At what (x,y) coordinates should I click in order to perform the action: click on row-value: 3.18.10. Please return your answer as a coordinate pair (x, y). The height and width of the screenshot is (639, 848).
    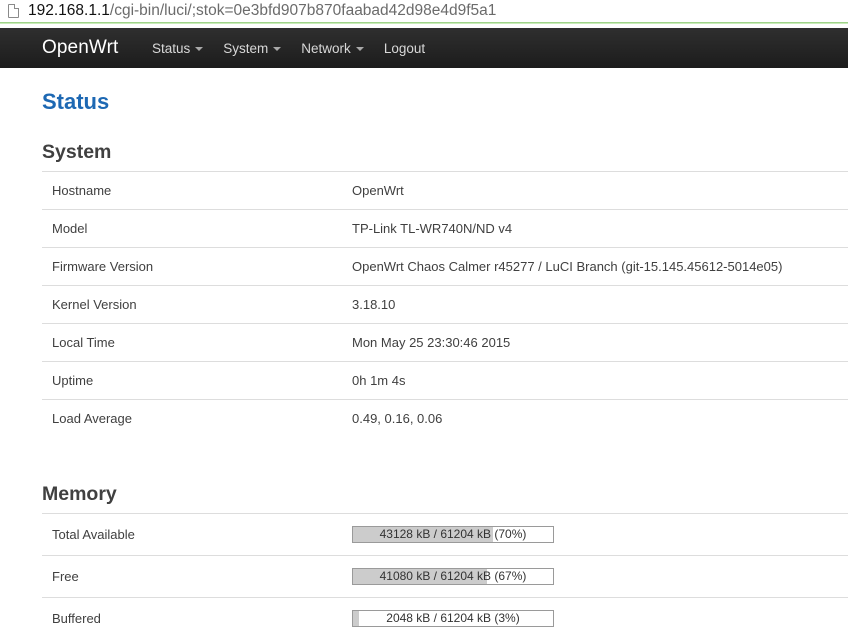
    Looking at the image, I should click on (374, 304).